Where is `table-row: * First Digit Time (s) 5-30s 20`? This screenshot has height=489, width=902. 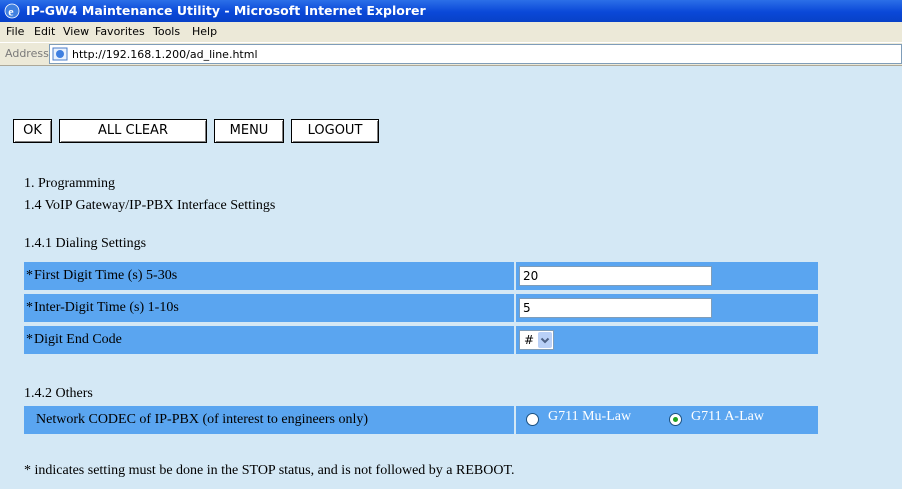 table-row: * First Digit Time (s) 5-30s 20 is located at coordinates (421, 276).